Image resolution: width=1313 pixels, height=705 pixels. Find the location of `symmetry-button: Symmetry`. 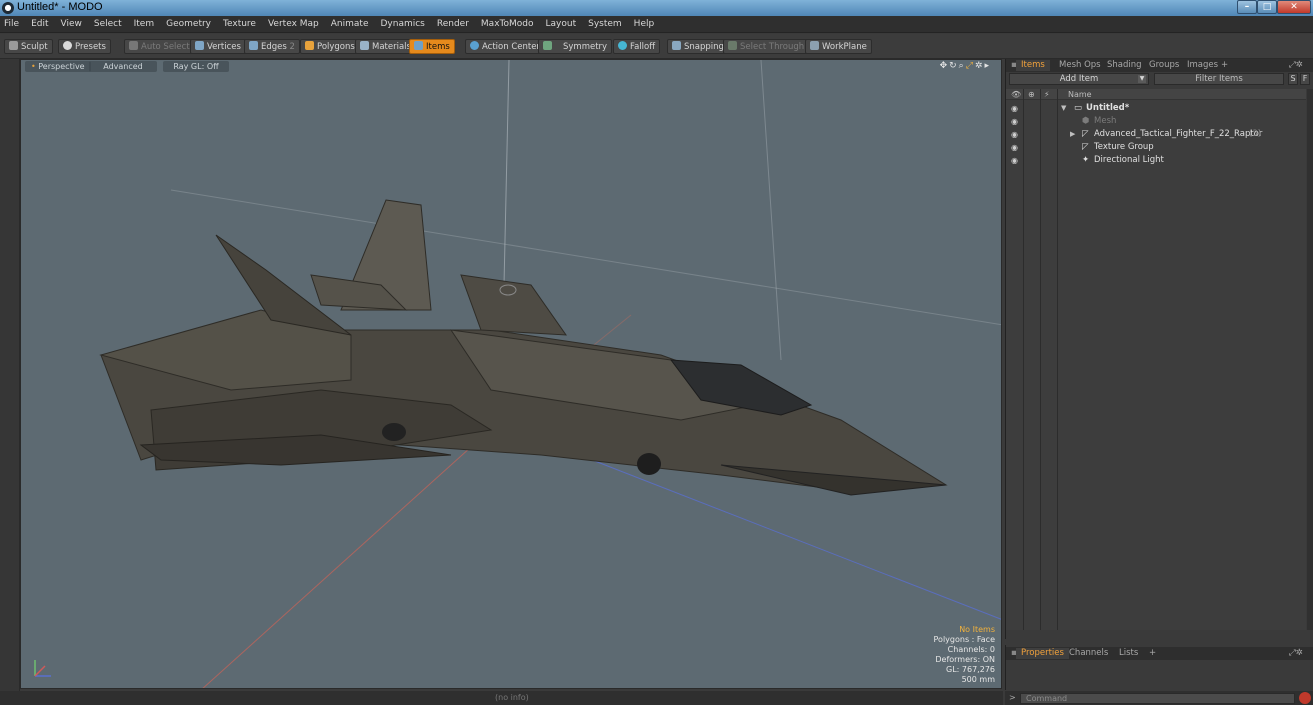

symmetry-button: Symmetry is located at coordinates (575, 46).